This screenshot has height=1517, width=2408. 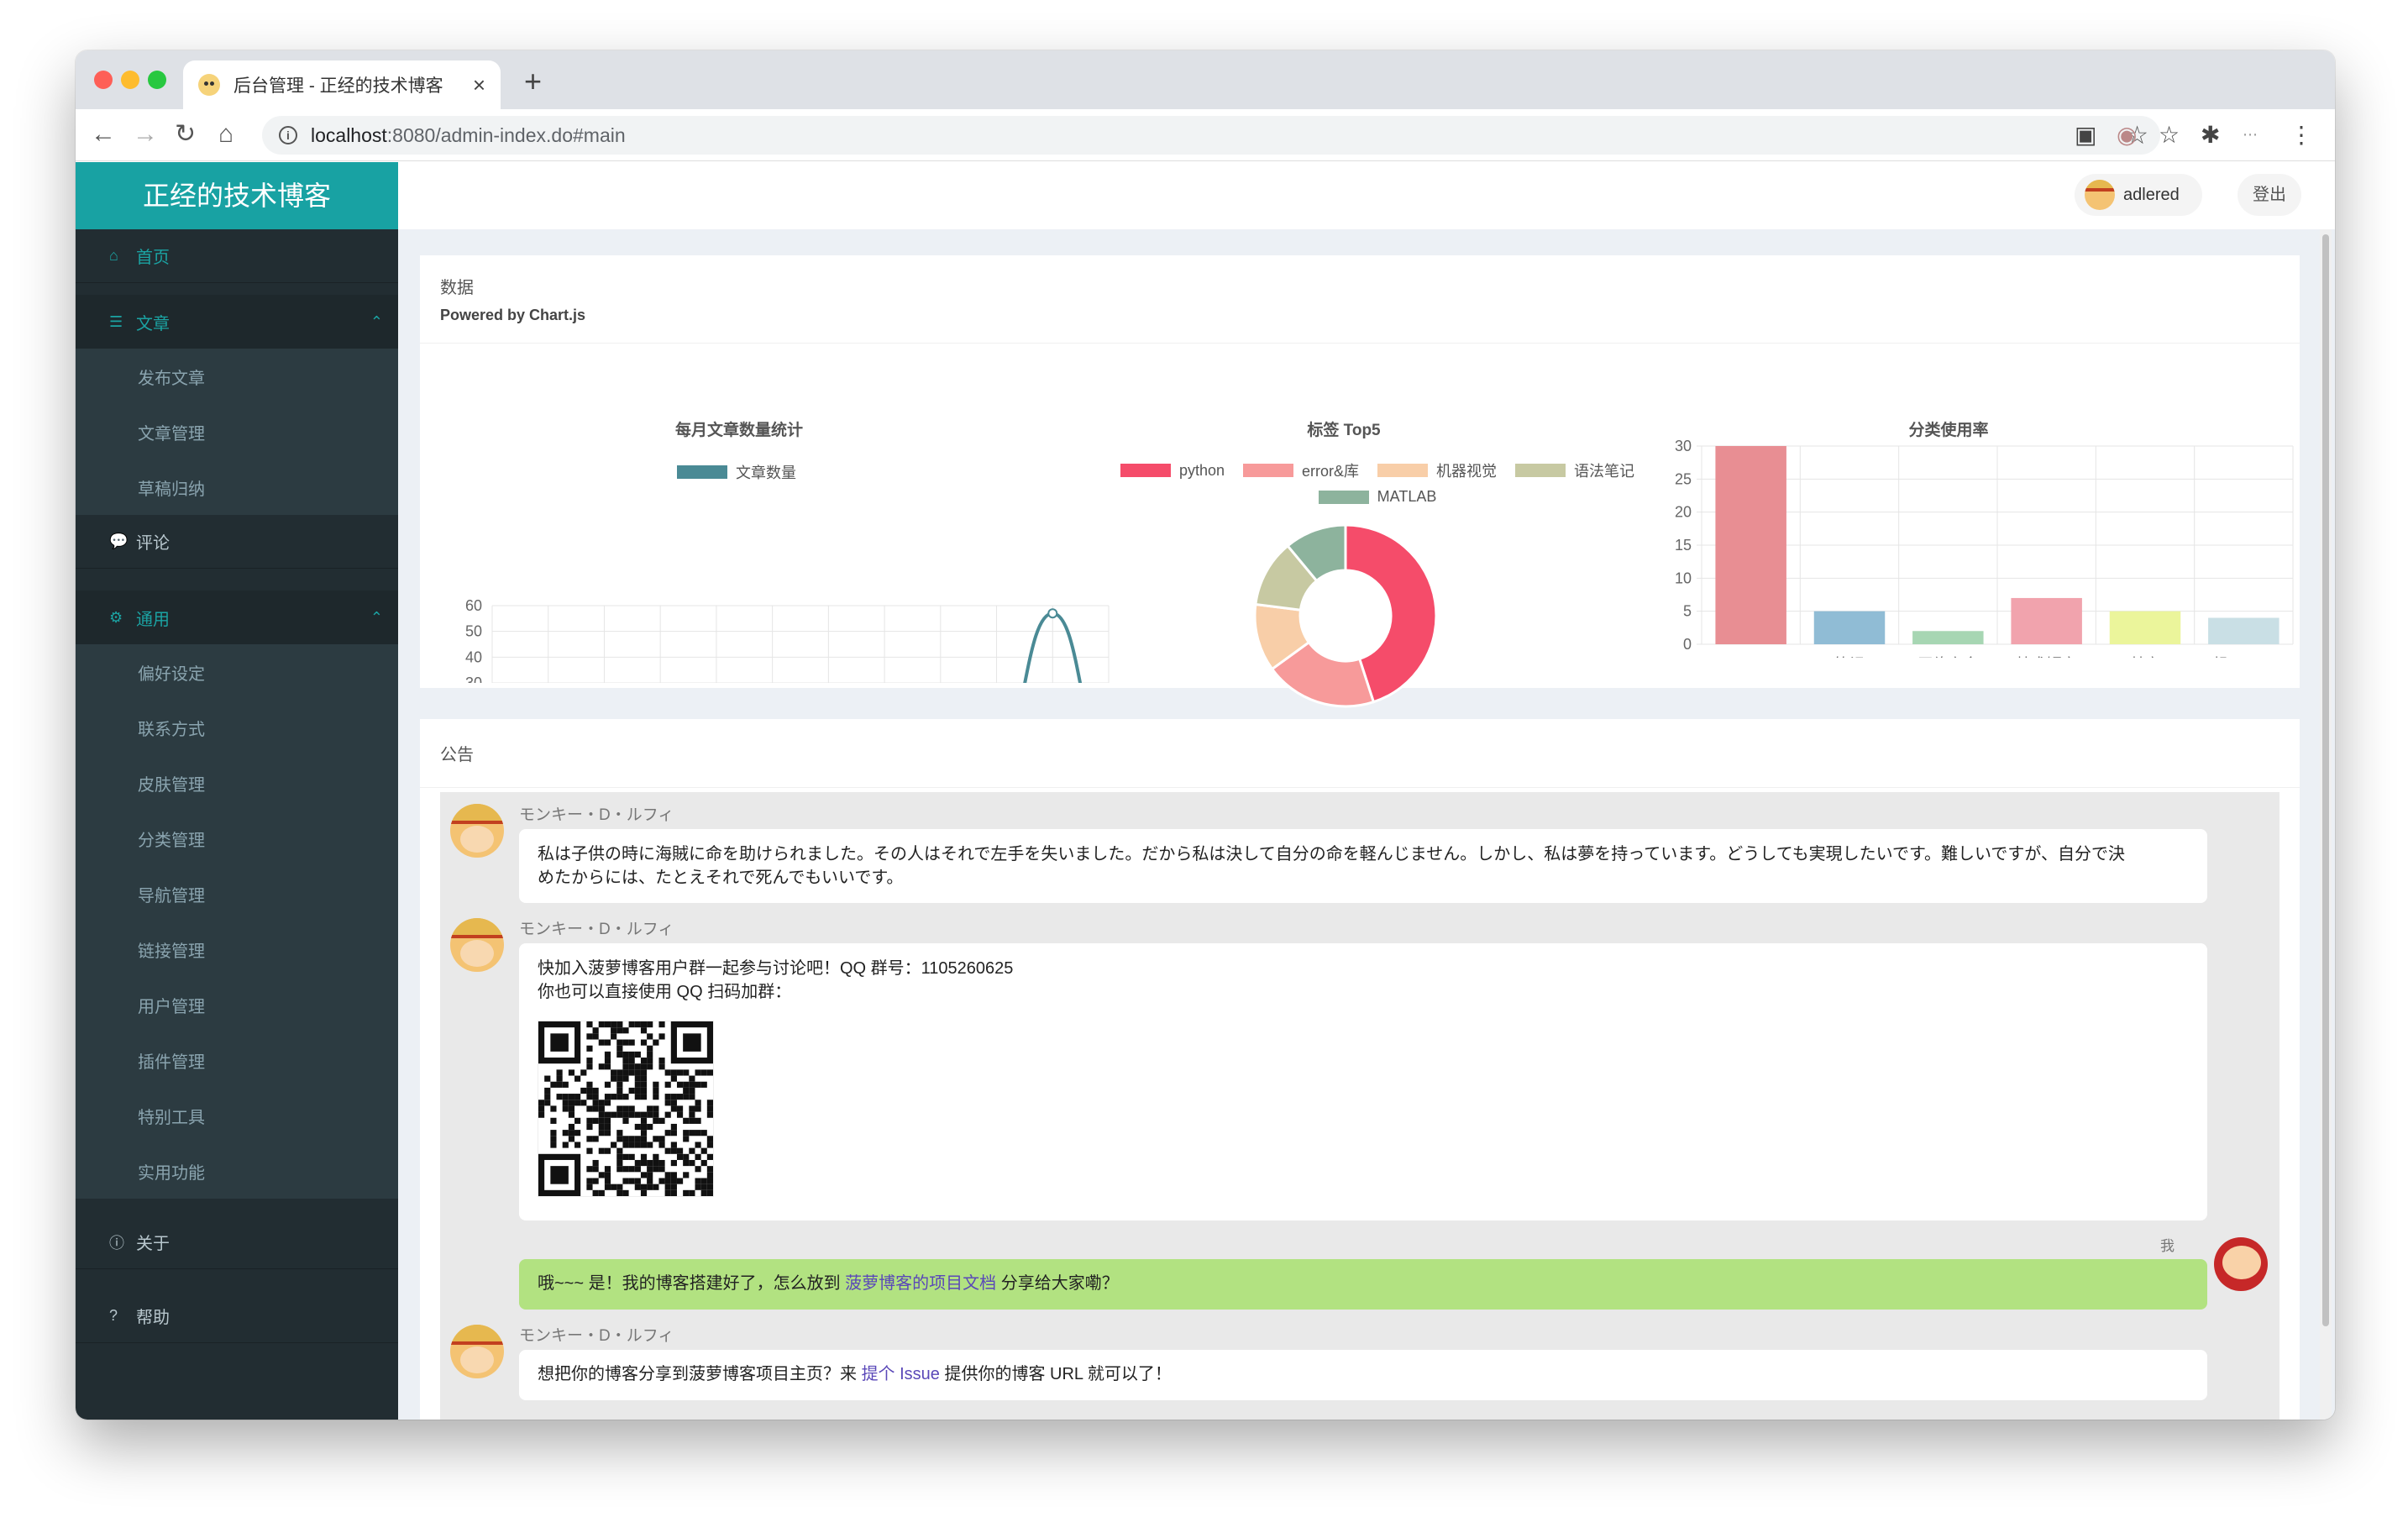 What do you see at coordinates (237, 431) in the screenshot?
I see `sidebar-subitem-article-manage: 文章管理` at bounding box center [237, 431].